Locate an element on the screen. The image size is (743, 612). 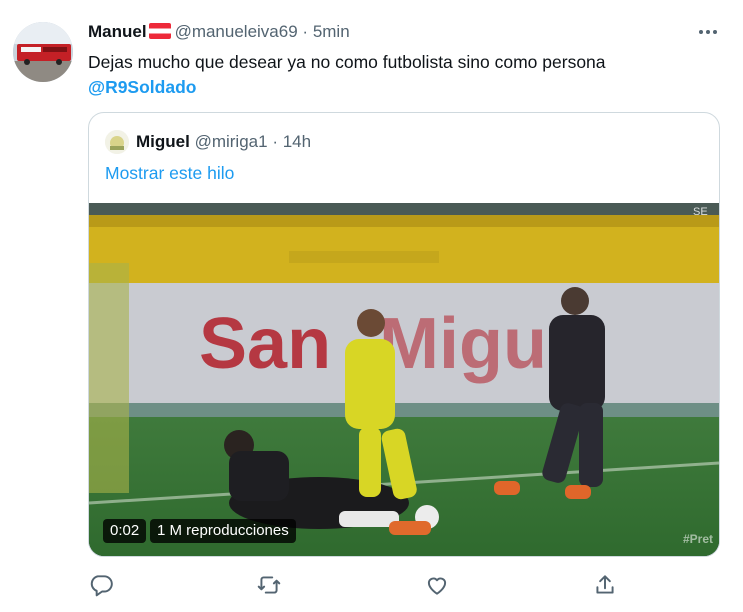
svg-text: San is located at coordinates (265, 344).